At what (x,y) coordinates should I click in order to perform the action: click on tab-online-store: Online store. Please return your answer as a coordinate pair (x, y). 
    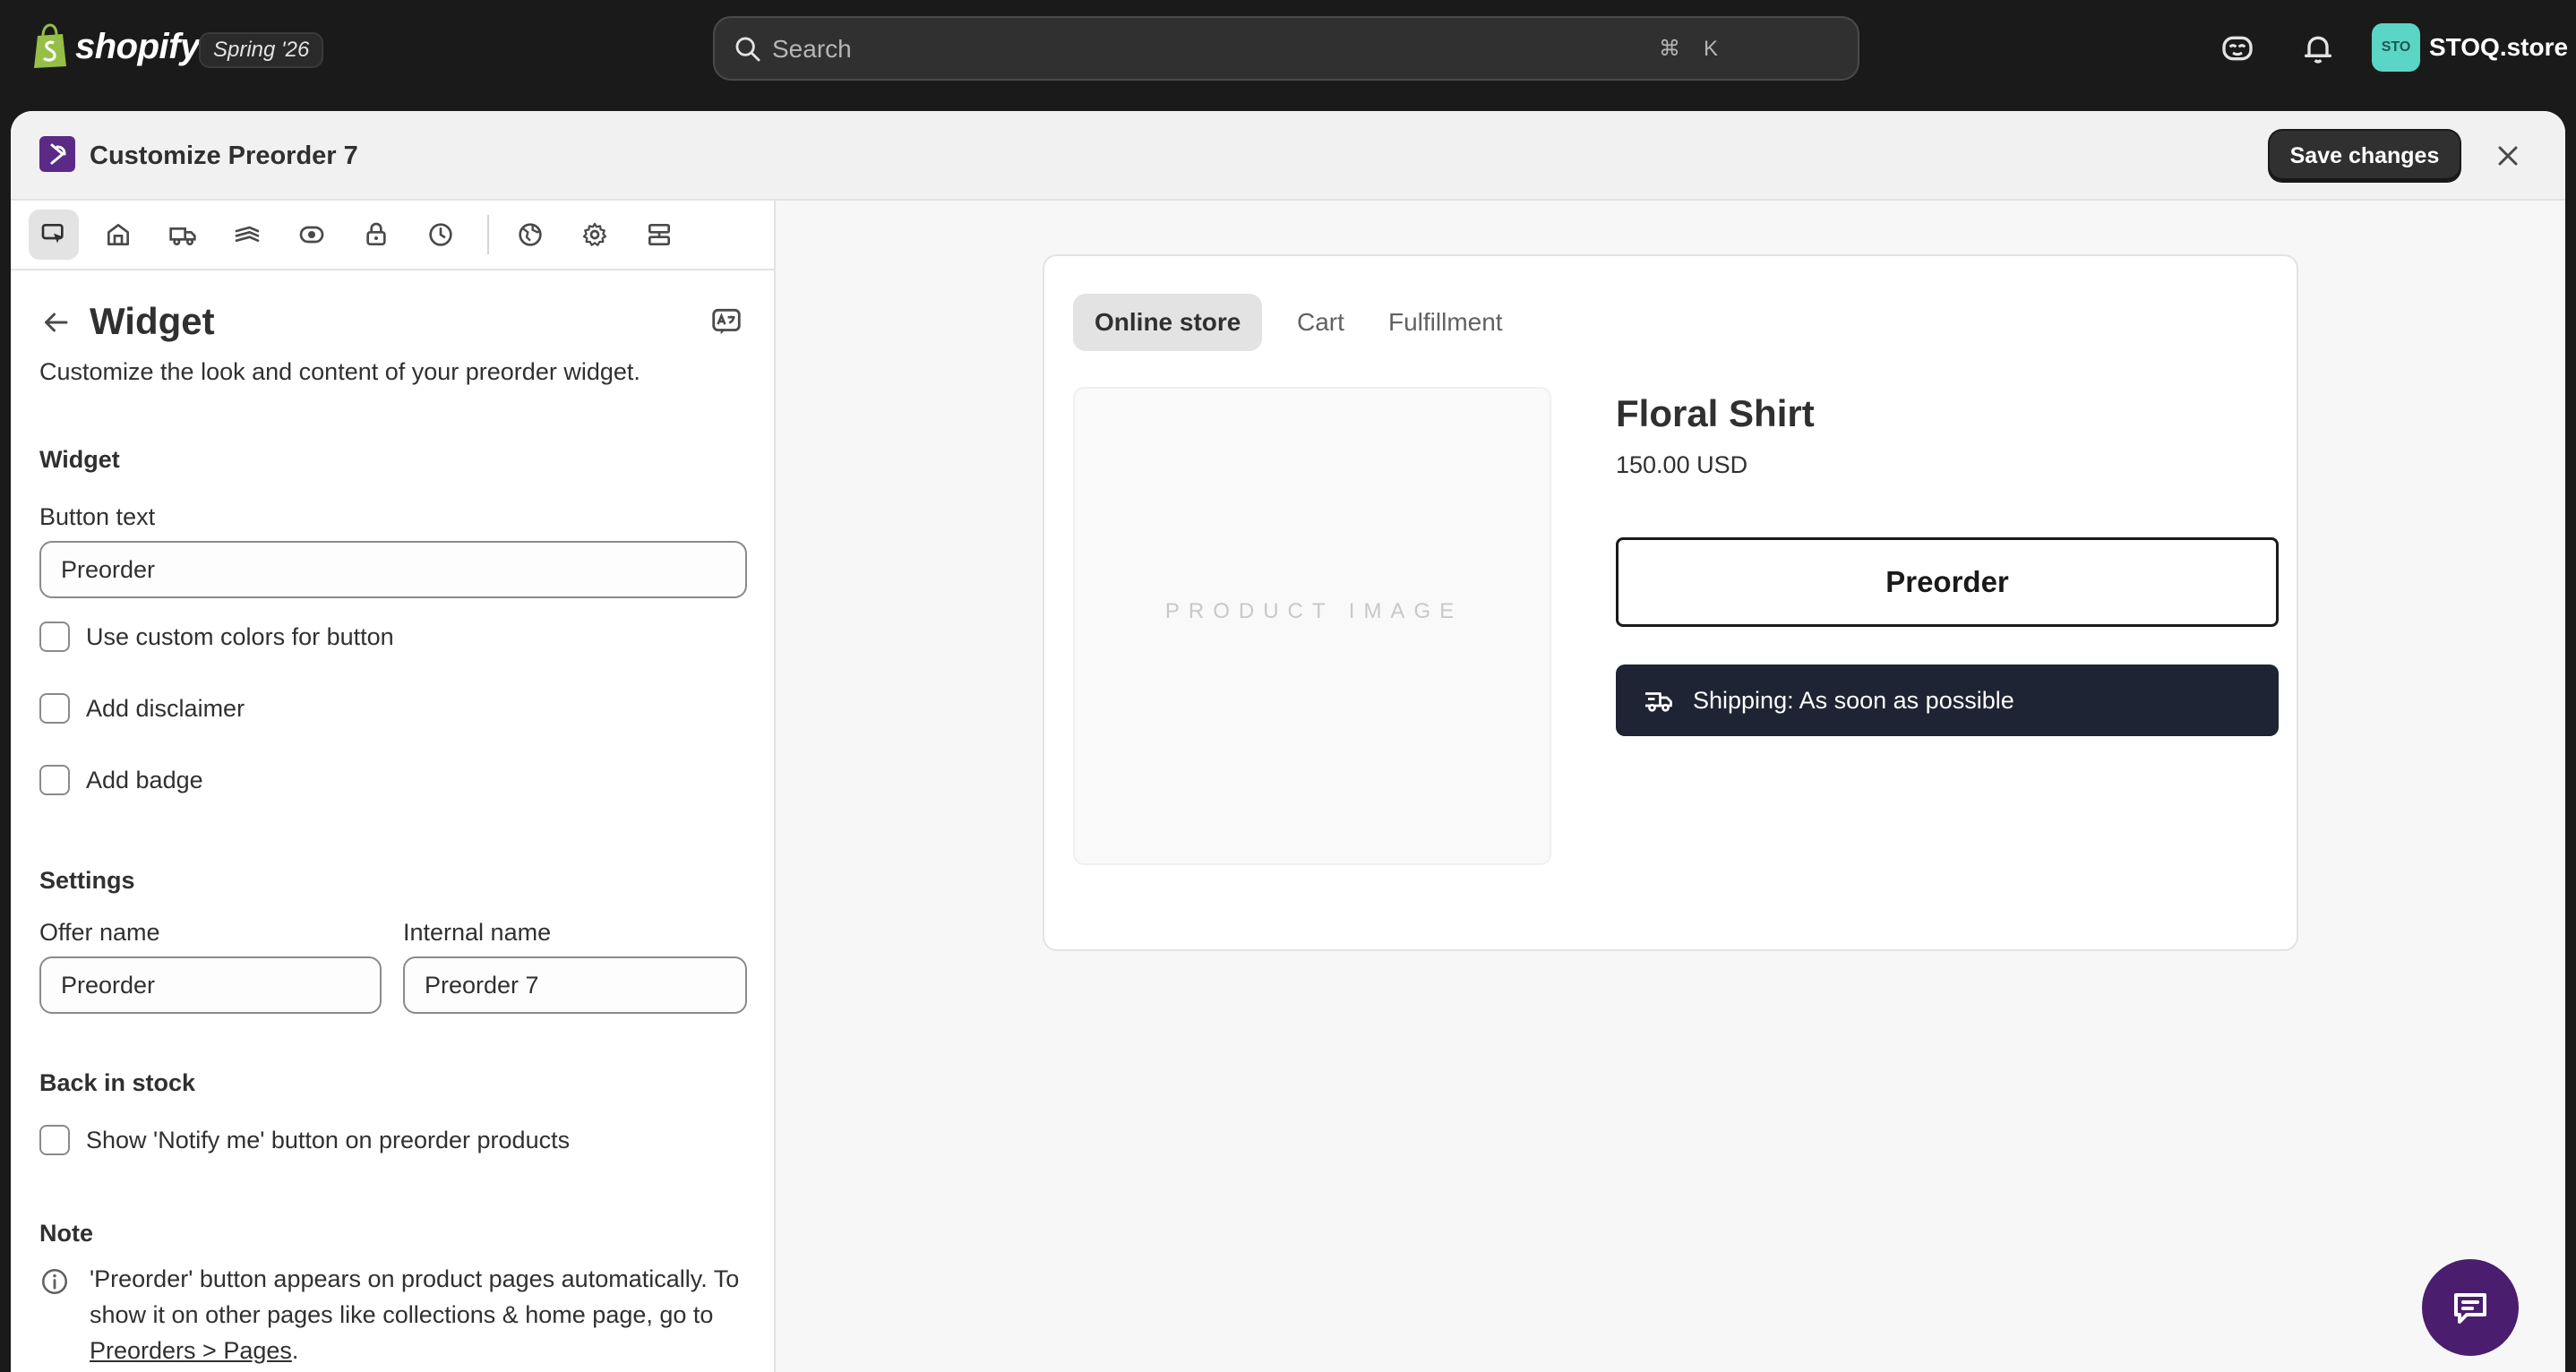
    Looking at the image, I should click on (1168, 322).